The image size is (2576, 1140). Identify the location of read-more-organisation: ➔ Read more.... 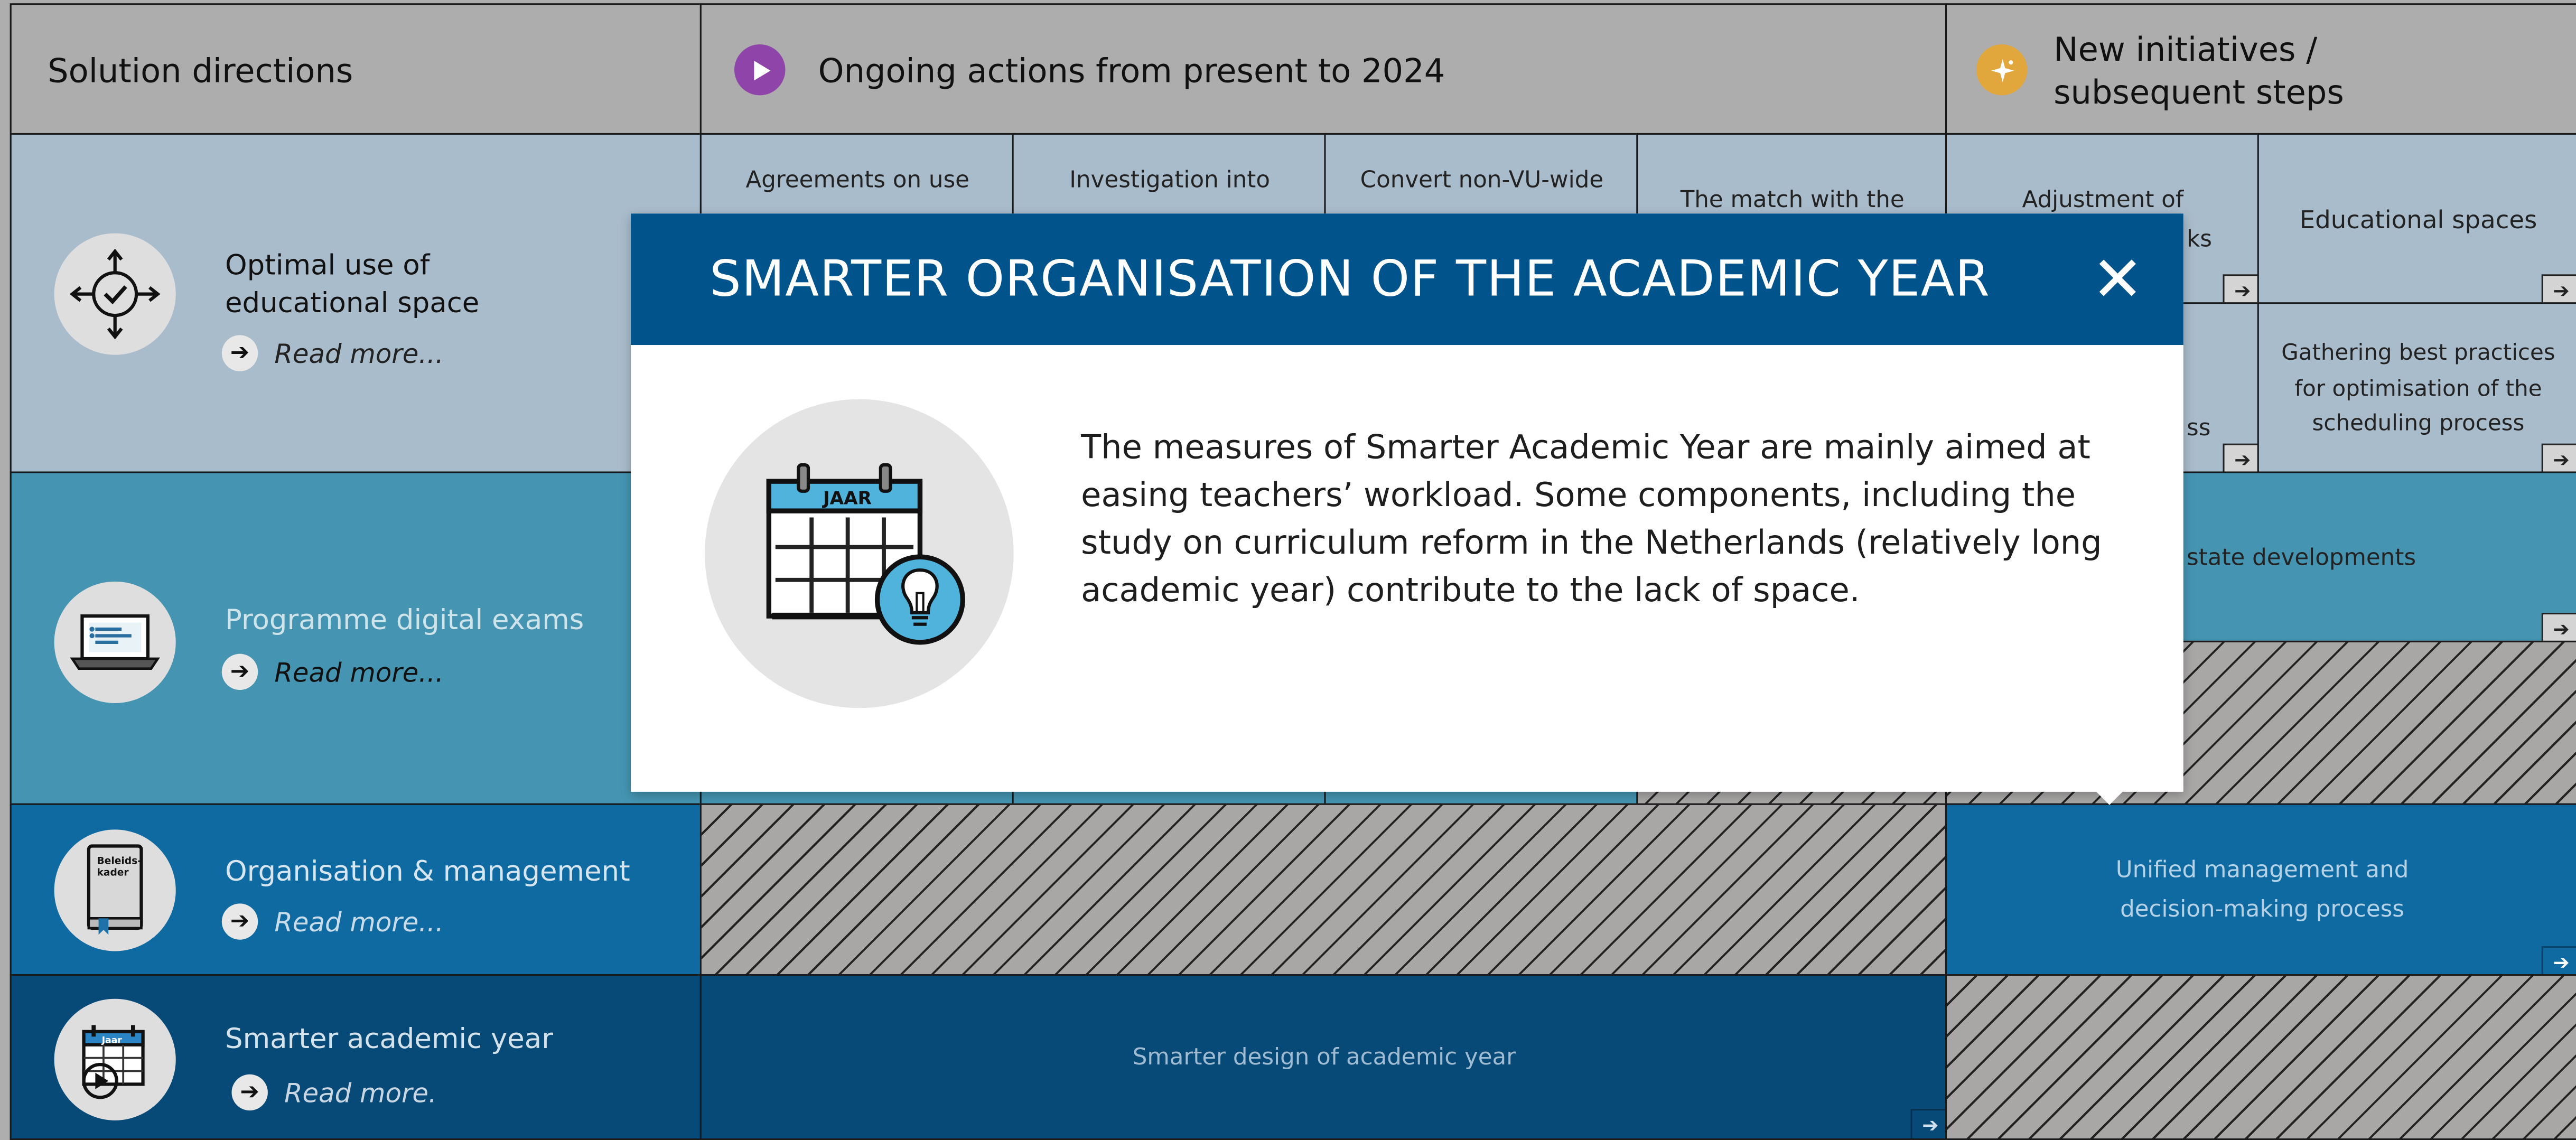
(332, 921).